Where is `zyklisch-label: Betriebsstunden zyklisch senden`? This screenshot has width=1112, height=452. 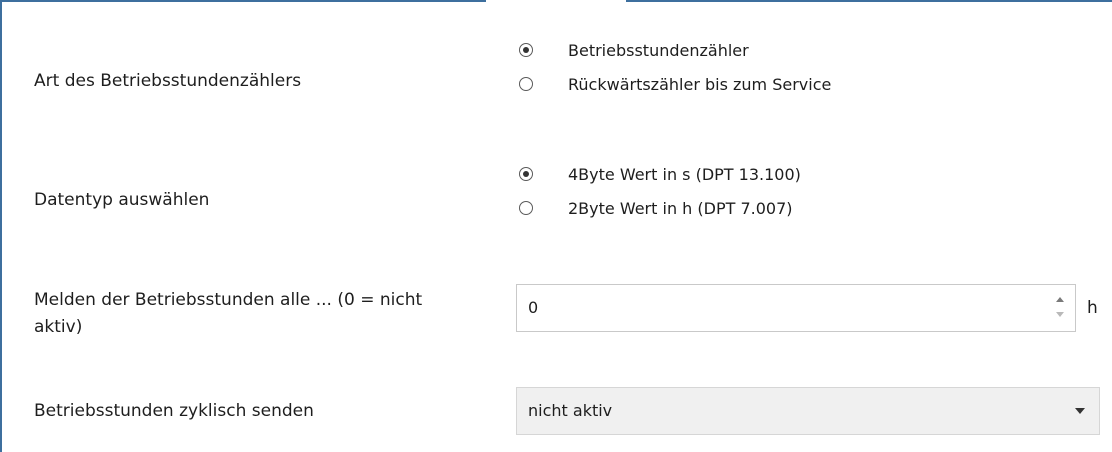 zyklisch-label: Betriebsstunden zyklisch senden is located at coordinates (174, 411).